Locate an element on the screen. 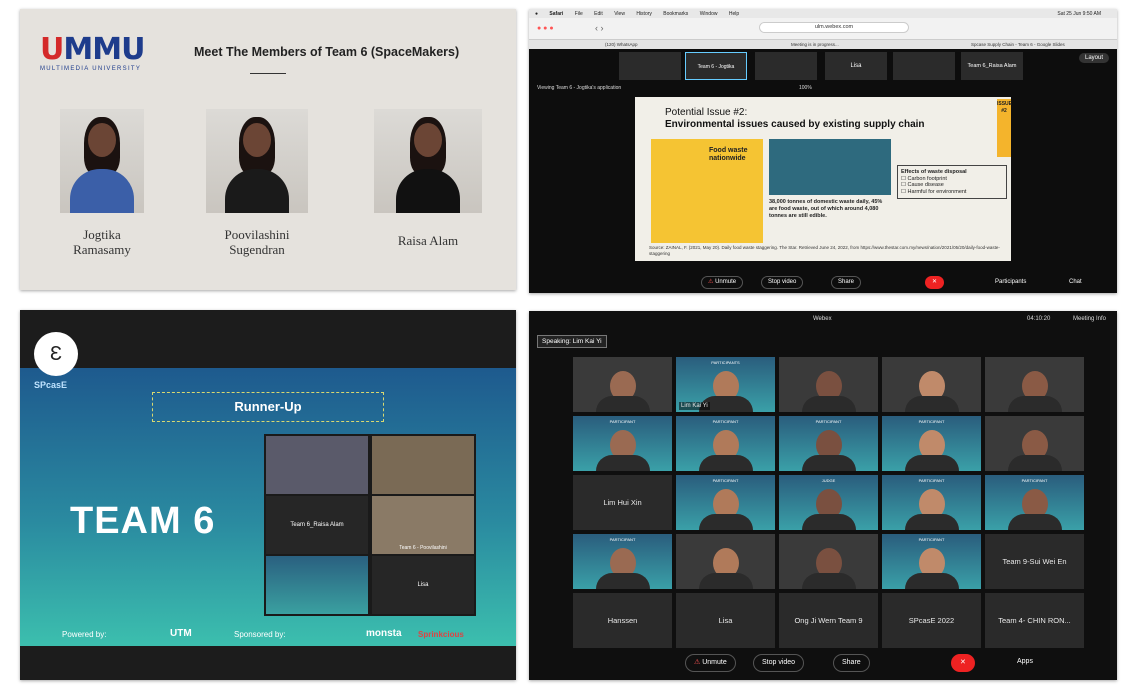 This screenshot has width=1141, height=695. apple-icon: ● is located at coordinates (536, 14).